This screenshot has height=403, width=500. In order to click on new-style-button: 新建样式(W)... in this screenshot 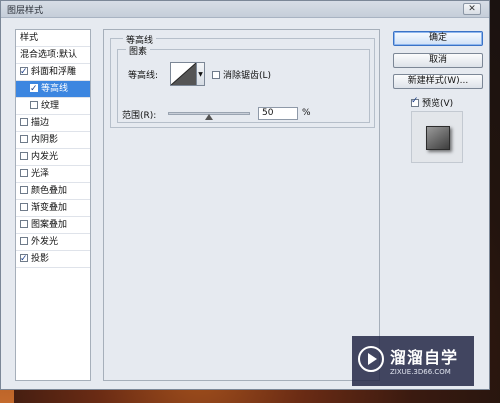, I will do `click(438, 81)`.